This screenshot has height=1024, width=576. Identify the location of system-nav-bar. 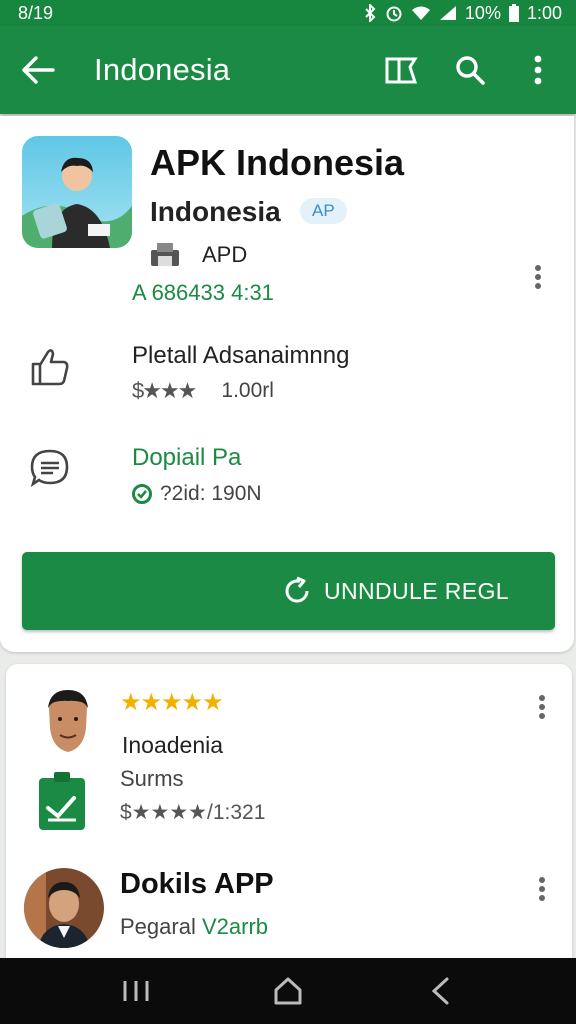
(288, 991).